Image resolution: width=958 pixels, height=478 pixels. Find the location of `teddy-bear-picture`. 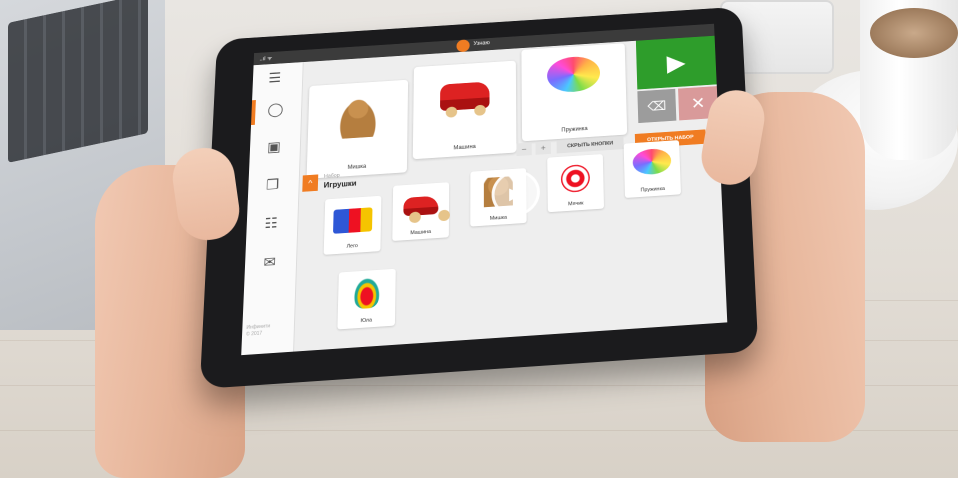

teddy-bear-picture is located at coordinates (358, 117).